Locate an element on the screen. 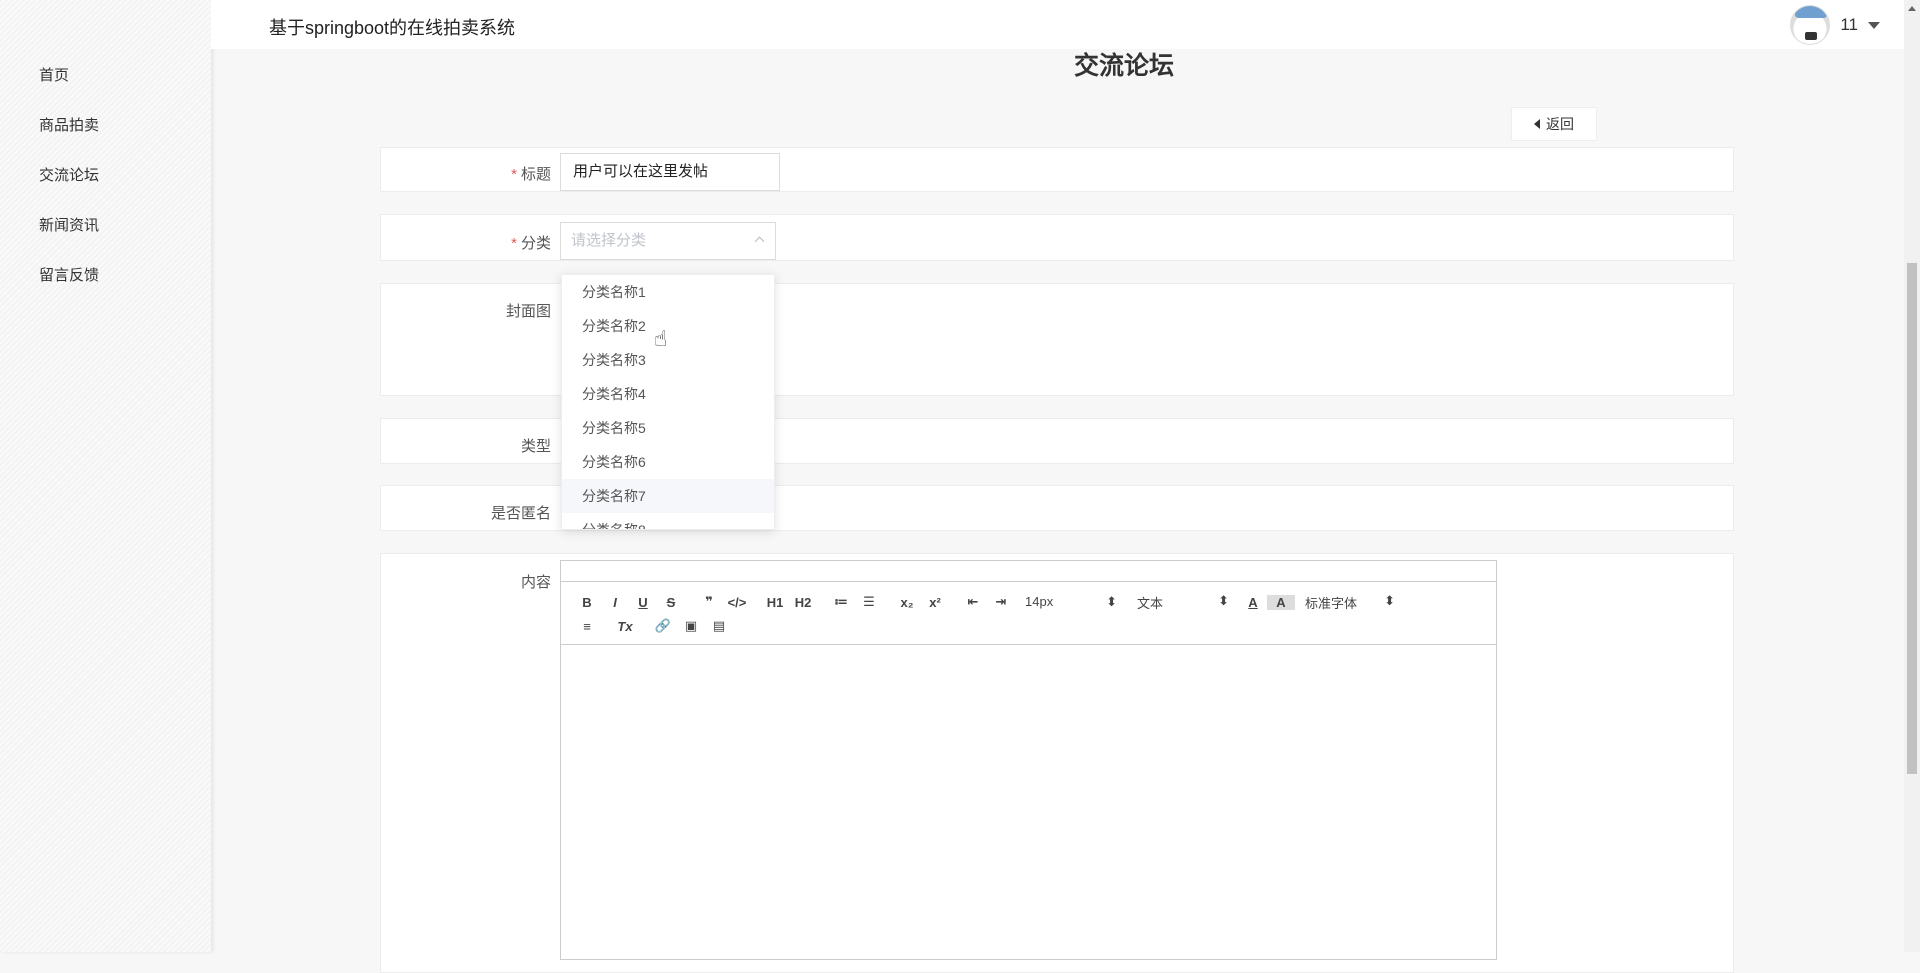  caret-down-icon is located at coordinates (1874, 25).